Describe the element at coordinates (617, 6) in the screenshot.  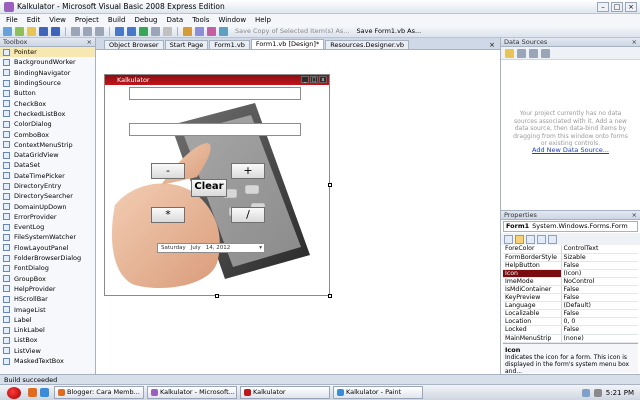
I see `maximize-button: □` at that location.